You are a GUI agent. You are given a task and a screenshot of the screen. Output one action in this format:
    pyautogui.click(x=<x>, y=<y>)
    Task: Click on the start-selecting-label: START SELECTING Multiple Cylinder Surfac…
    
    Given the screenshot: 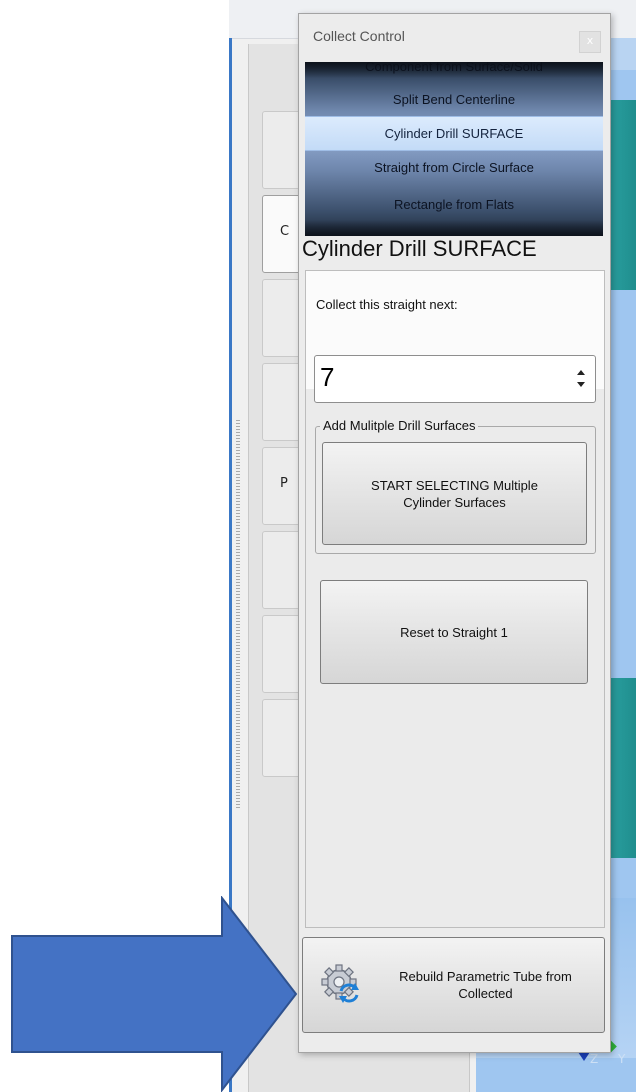 What is the action you would take?
    pyautogui.click(x=454, y=493)
    